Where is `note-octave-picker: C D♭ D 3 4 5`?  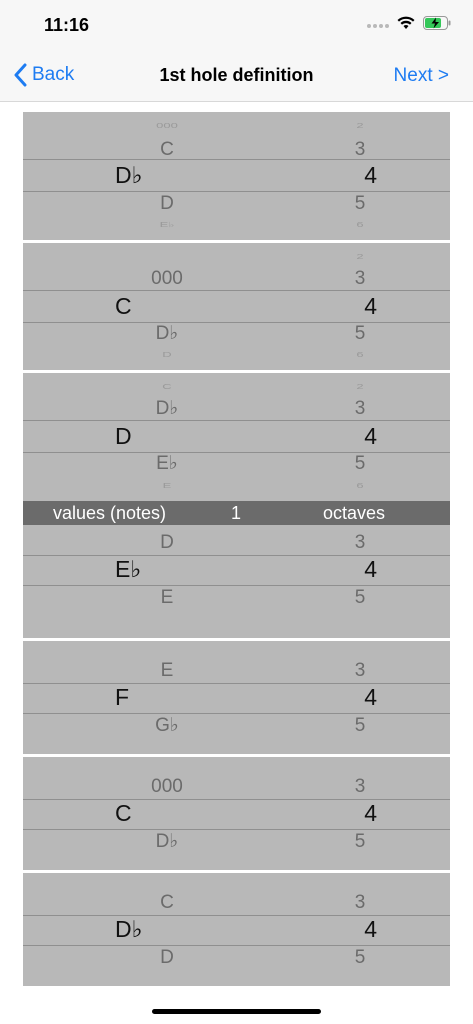 note-octave-picker: C D♭ D 3 4 5 is located at coordinates (236, 929).